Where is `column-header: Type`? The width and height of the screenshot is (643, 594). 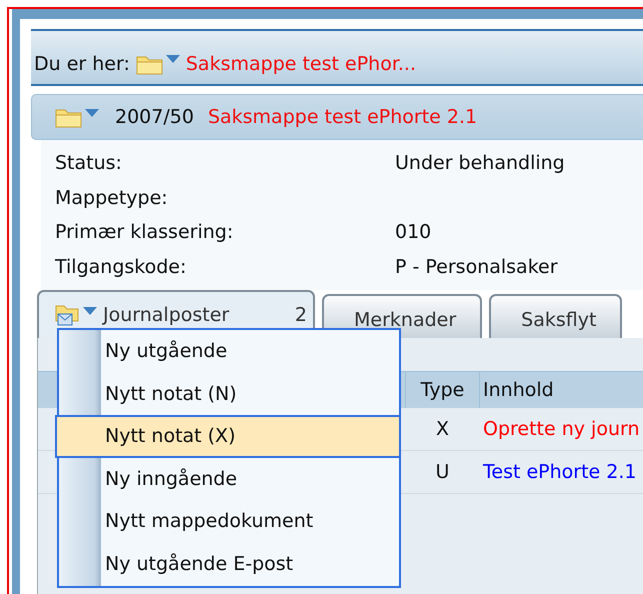
column-header: Type is located at coordinates (442, 390).